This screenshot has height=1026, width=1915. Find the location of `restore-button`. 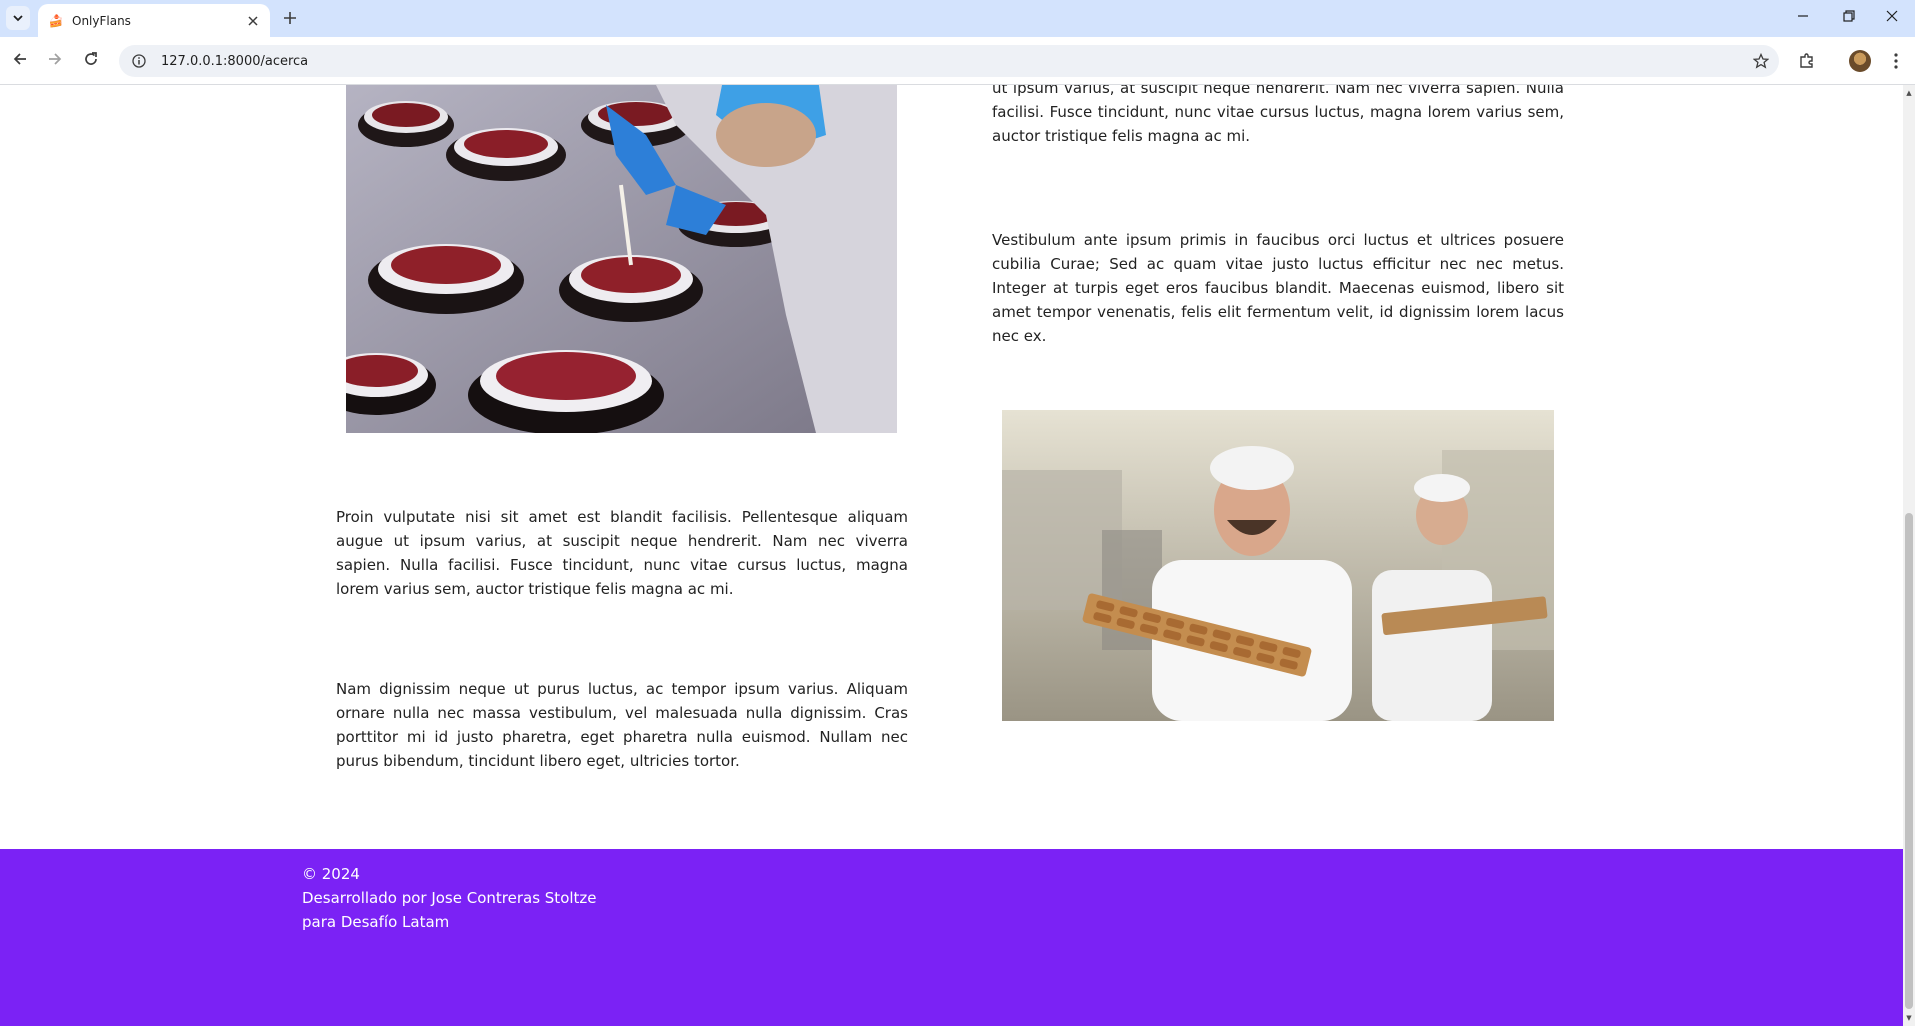

restore-button is located at coordinates (1849, 18).